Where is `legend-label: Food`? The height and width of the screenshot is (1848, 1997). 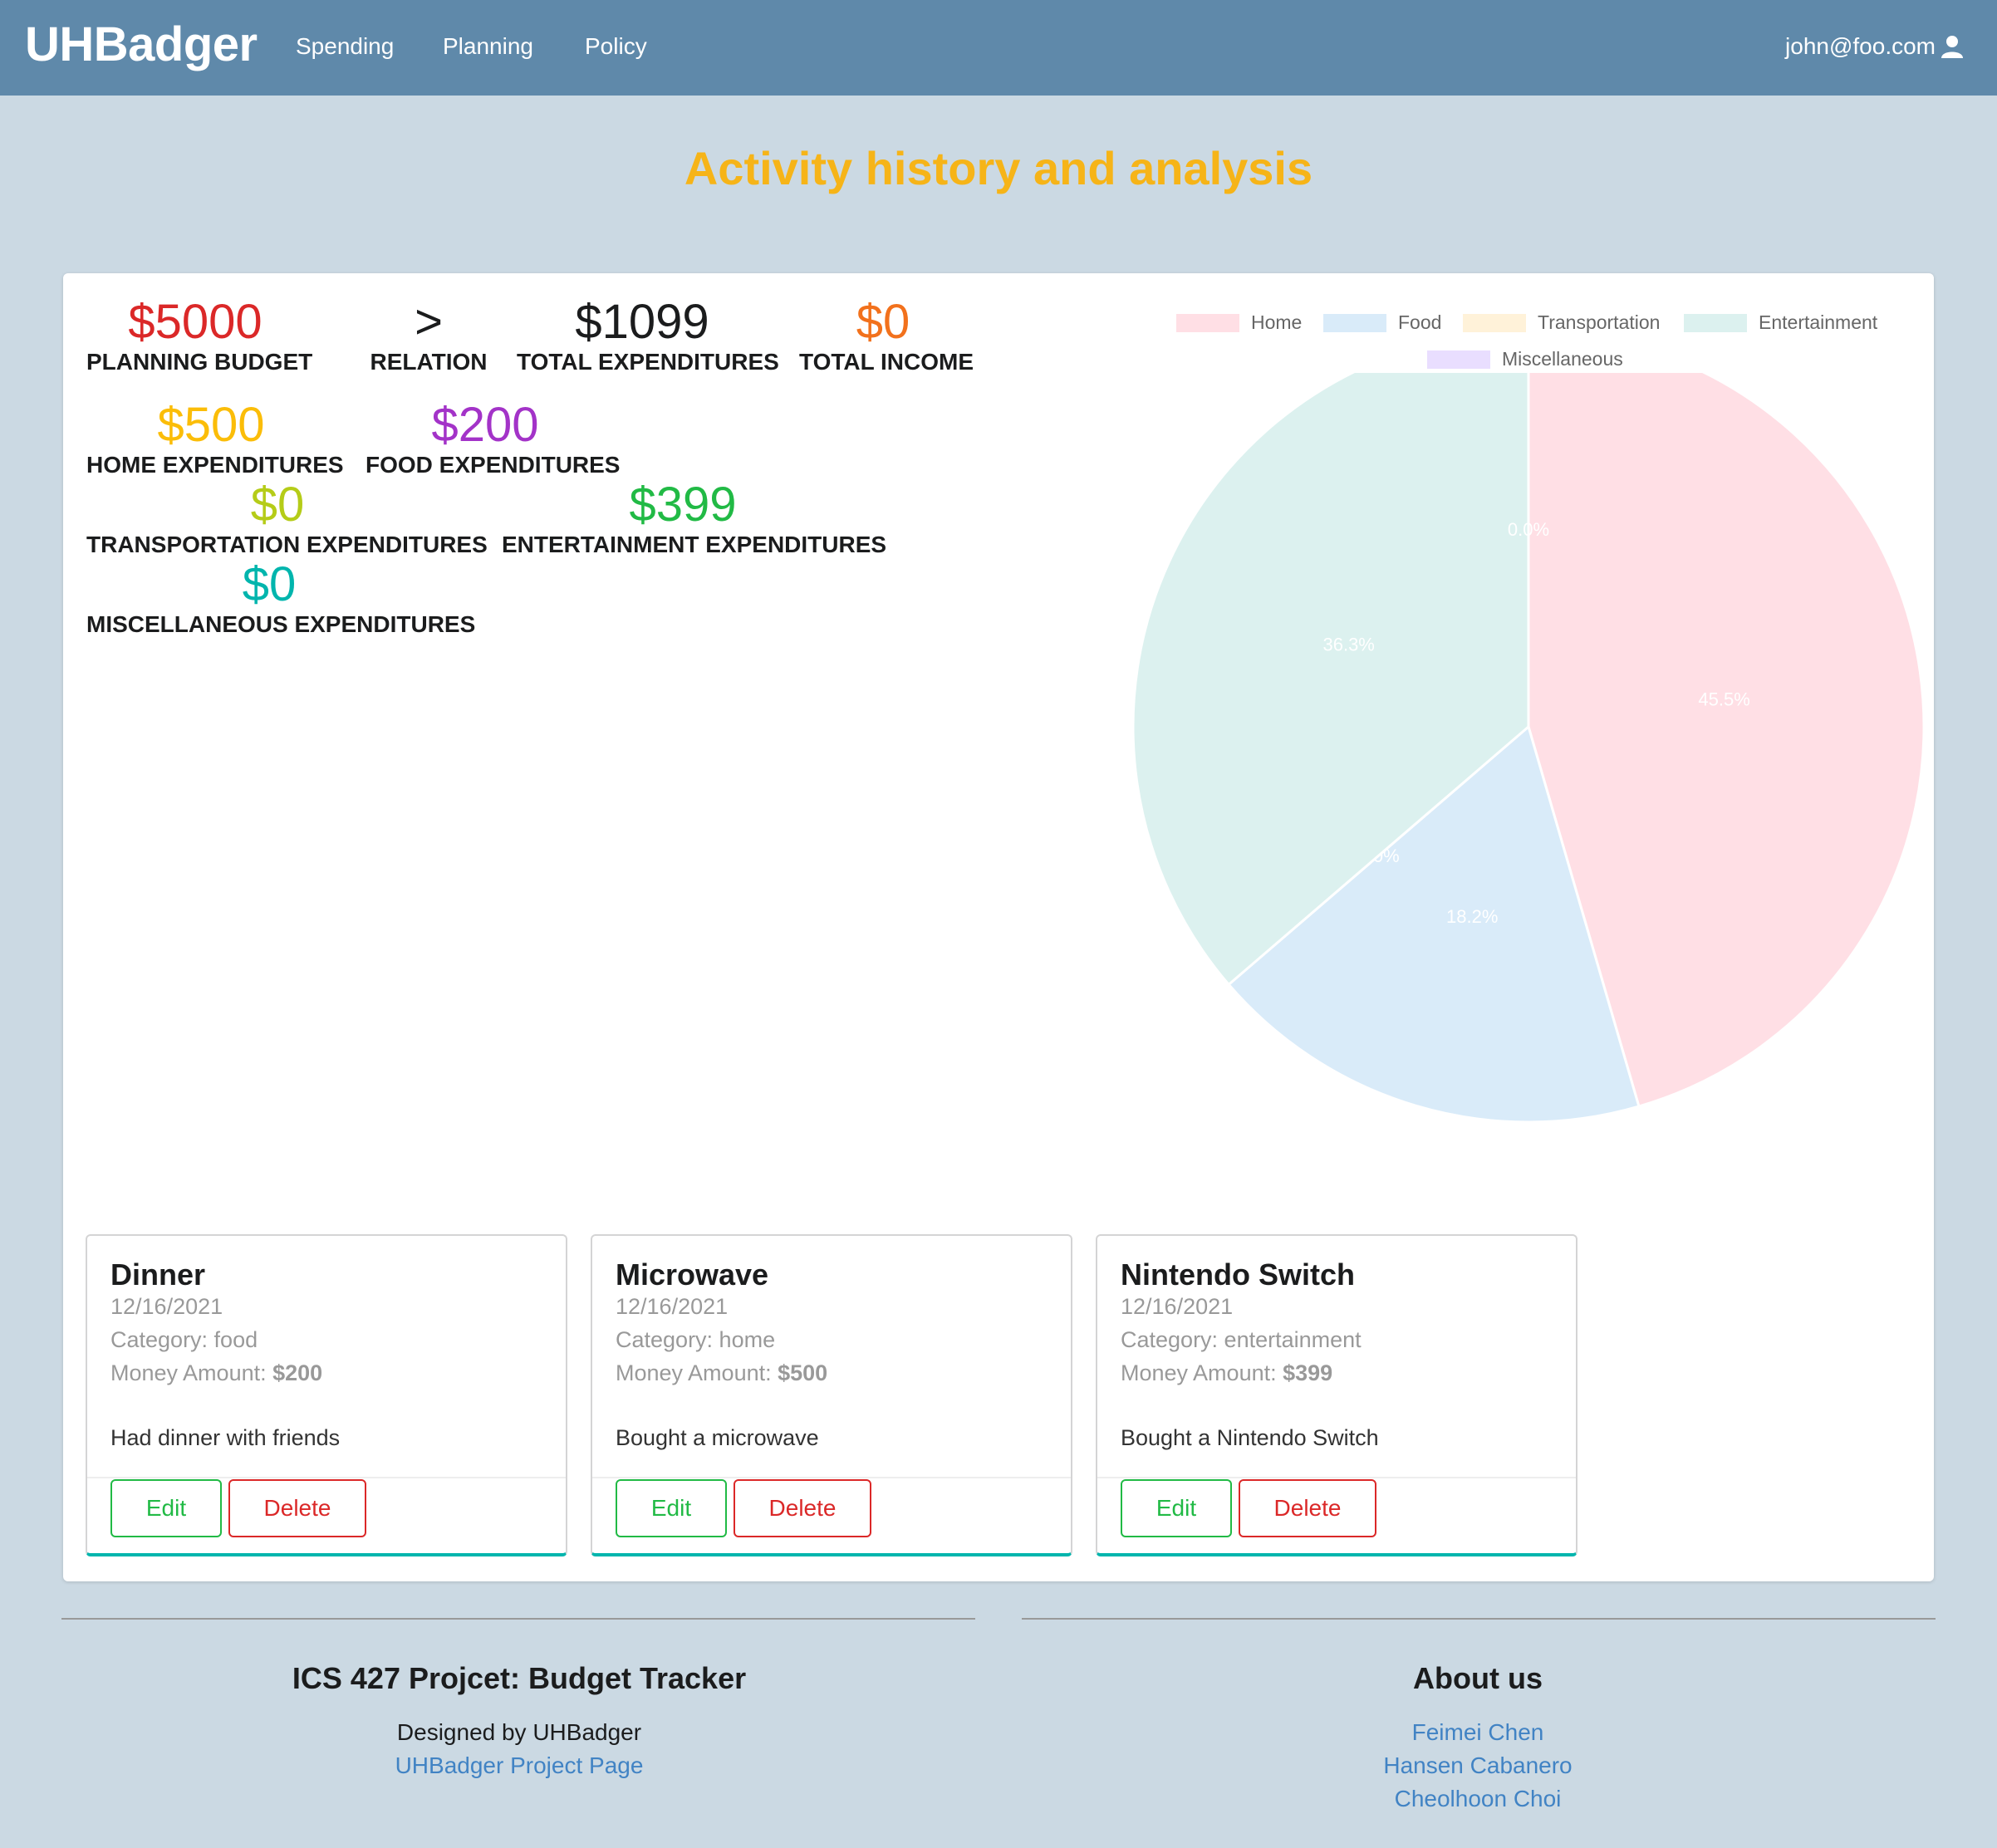 legend-label: Food is located at coordinates (1420, 322).